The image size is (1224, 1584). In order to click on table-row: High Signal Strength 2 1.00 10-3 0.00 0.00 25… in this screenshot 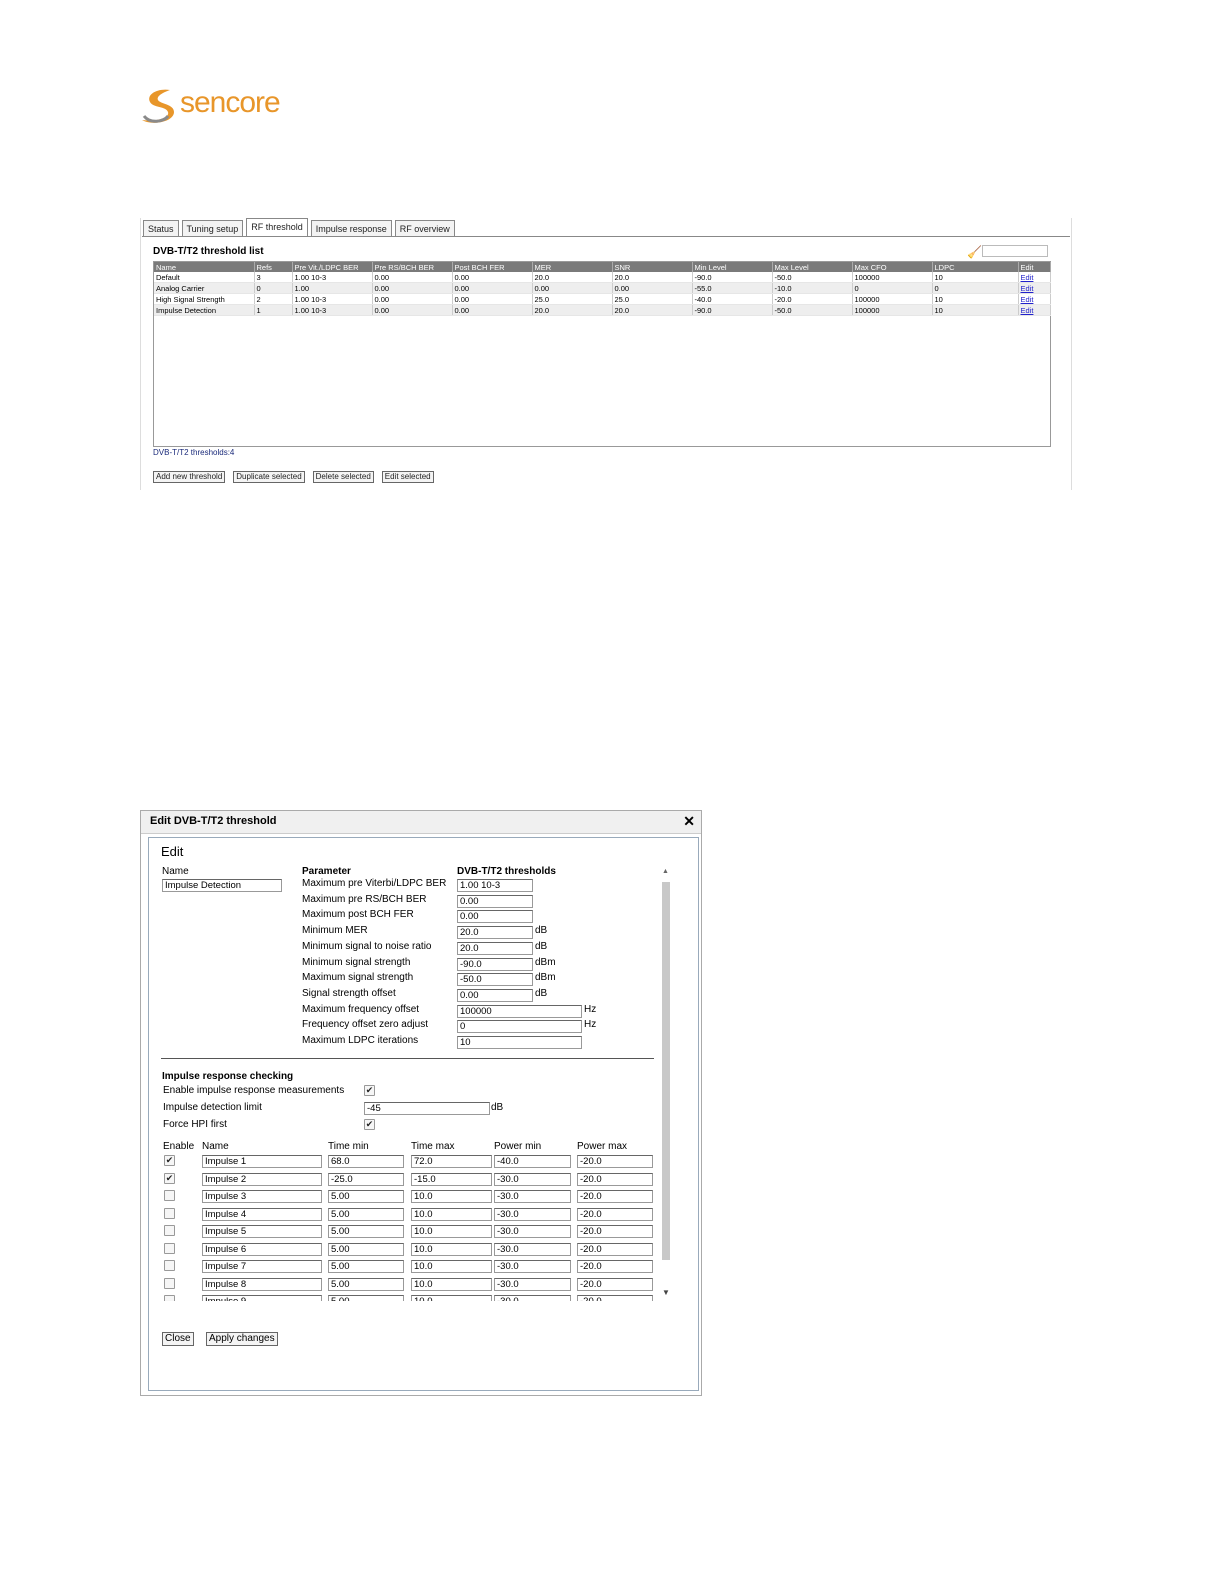, I will do `click(602, 299)`.